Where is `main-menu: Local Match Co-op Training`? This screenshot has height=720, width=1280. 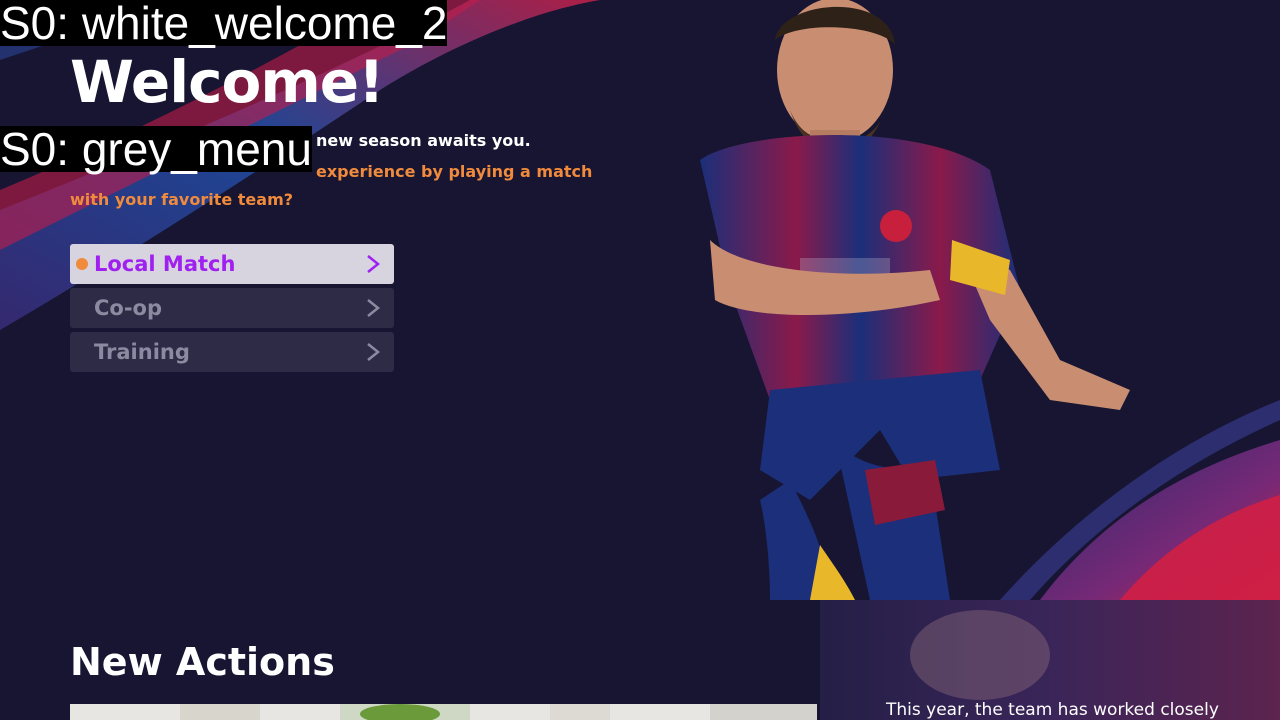 main-menu: Local Match Co-op Training is located at coordinates (232, 310).